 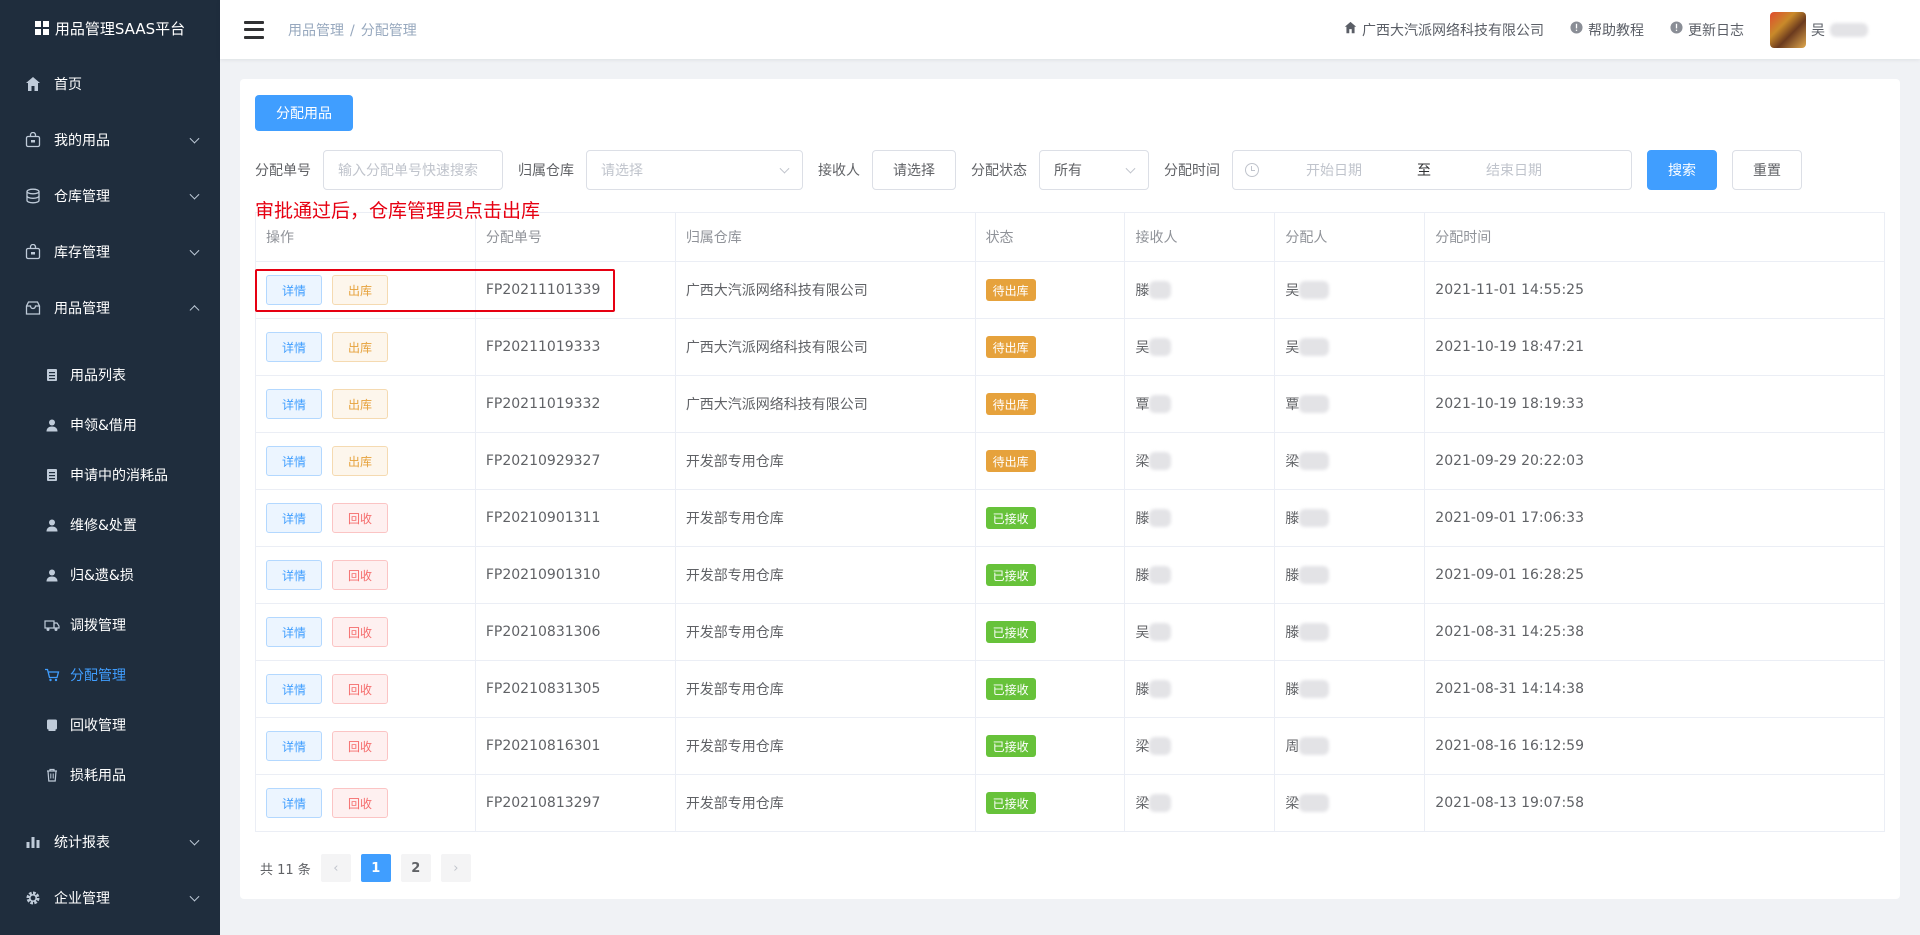 What do you see at coordinates (1819, 29) in the screenshot?
I see `user-menu: 吴` at bounding box center [1819, 29].